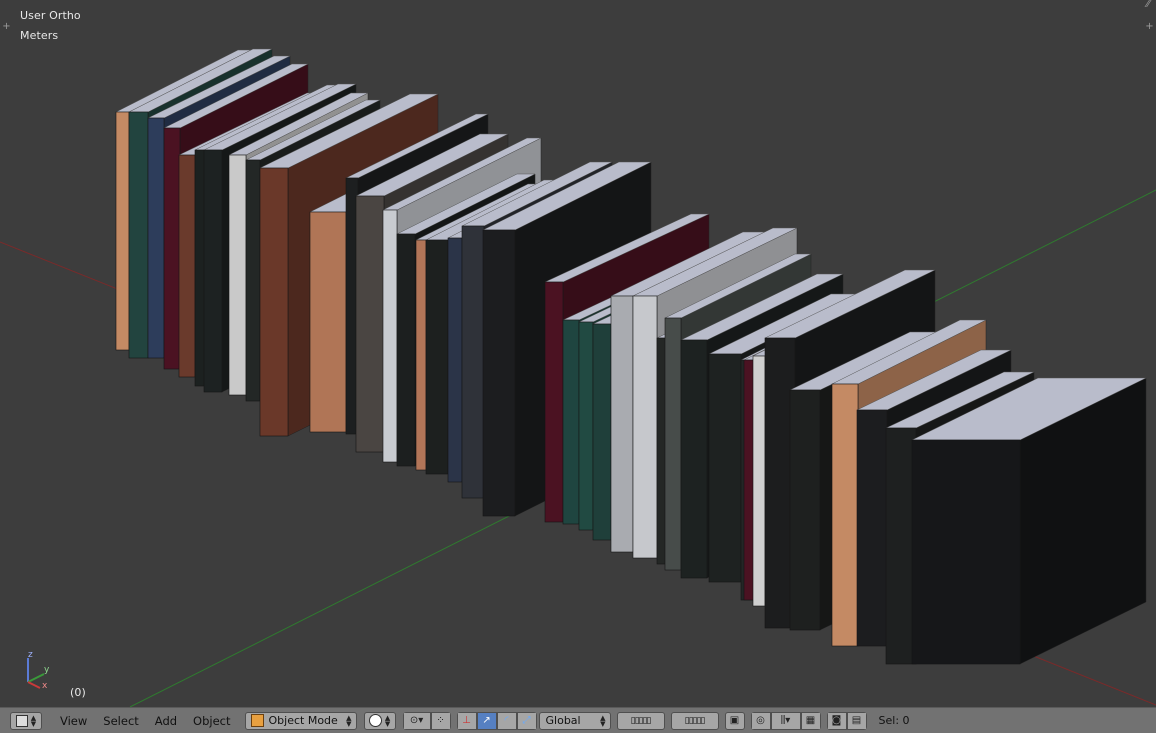 The image size is (1156, 733). I want to click on editor-type-button: ▲ ▼, so click(26, 720).